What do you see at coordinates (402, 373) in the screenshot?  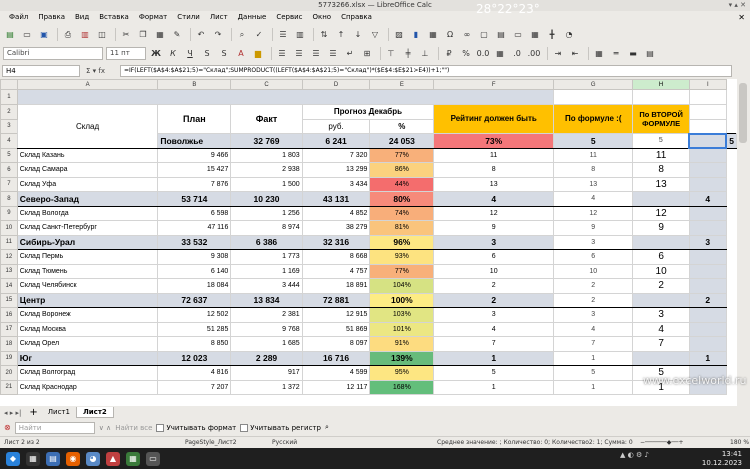 I see `forecast-pct-cell: 95%` at bounding box center [402, 373].